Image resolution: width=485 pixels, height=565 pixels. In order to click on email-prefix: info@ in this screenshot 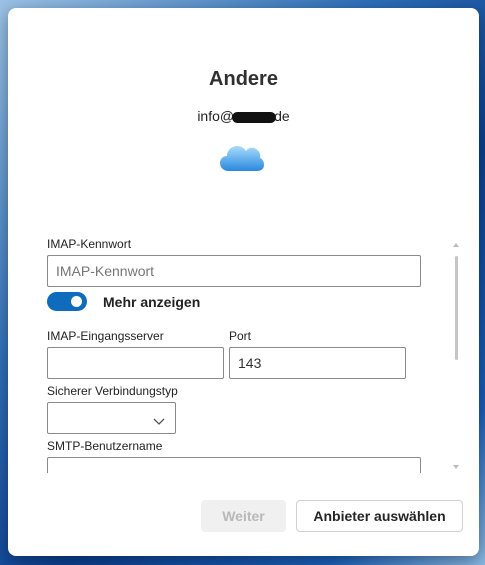, I will do `click(216, 116)`.